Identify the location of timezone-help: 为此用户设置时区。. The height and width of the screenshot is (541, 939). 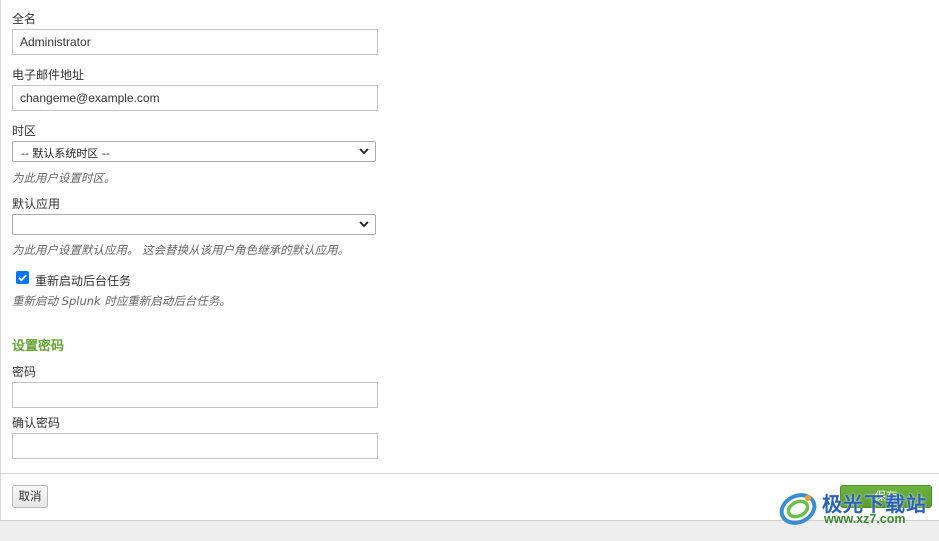
(64, 178).